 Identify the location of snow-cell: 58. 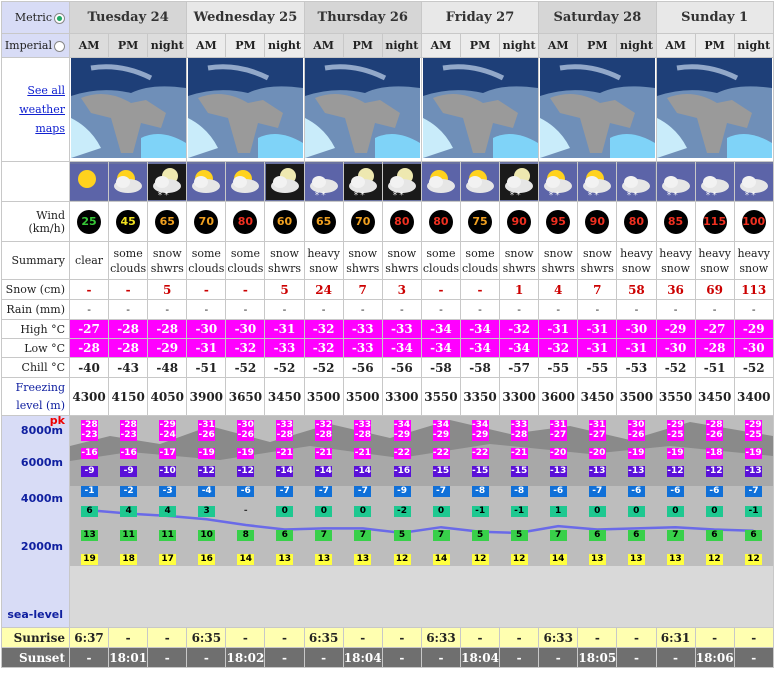
(636, 289).